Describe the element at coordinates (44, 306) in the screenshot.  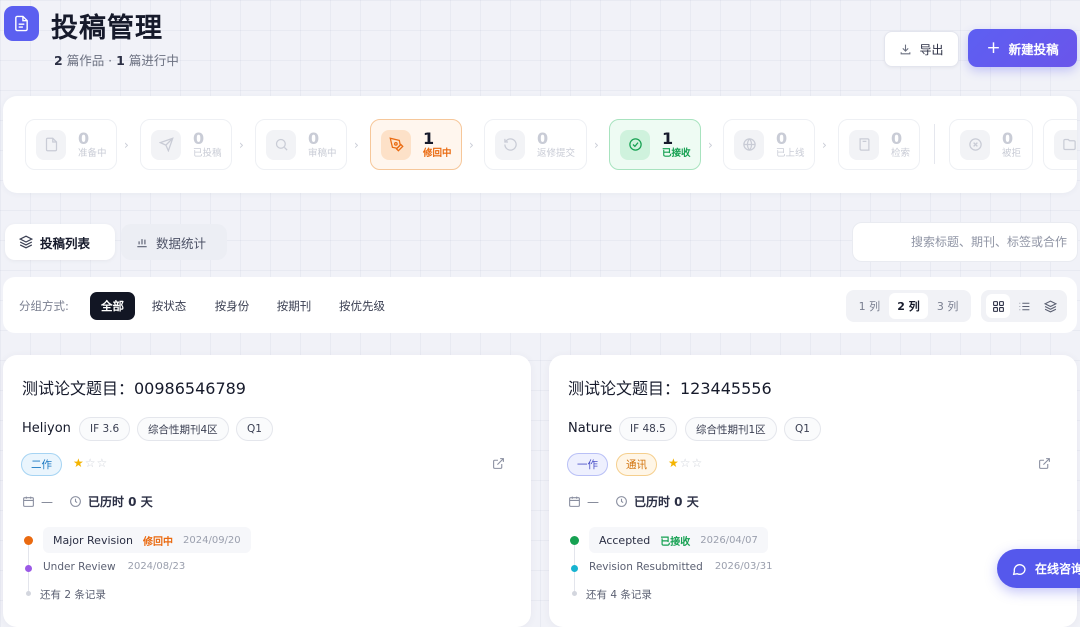
I see `group-label: 分组方式:` at that location.